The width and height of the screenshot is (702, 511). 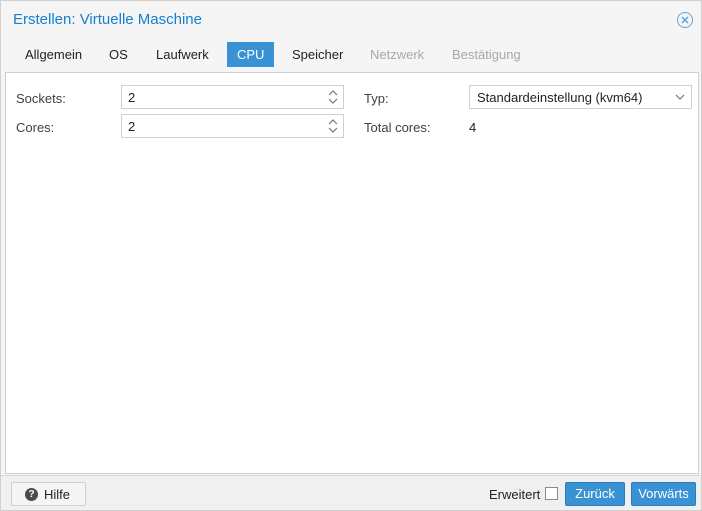 I want to click on tab-netzwerk: Netzwerk, so click(x=397, y=54).